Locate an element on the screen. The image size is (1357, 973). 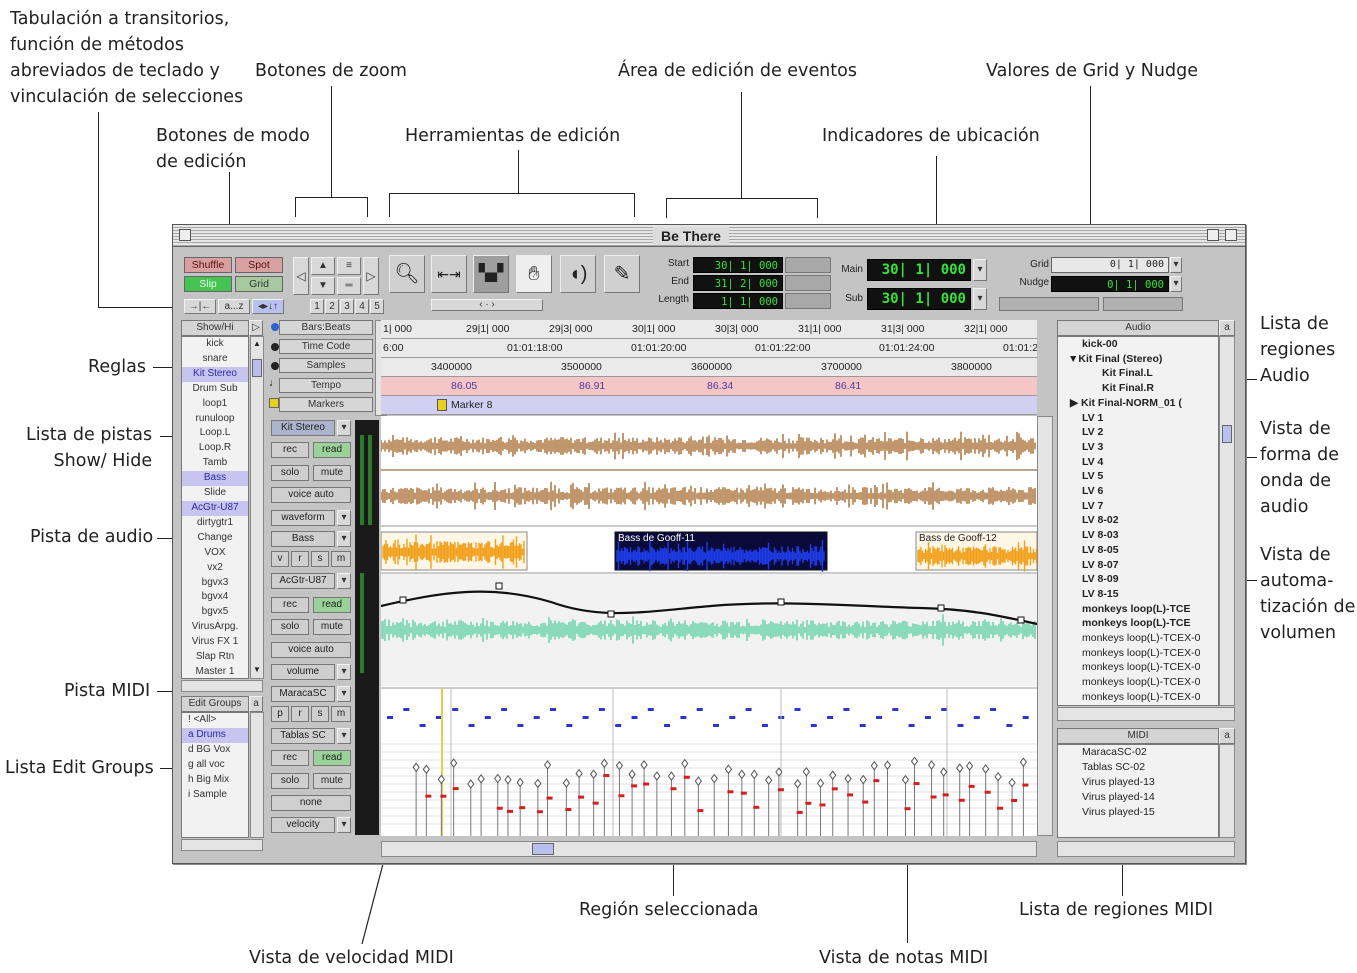
tablas-view-selector: velocity is located at coordinates (303, 825).